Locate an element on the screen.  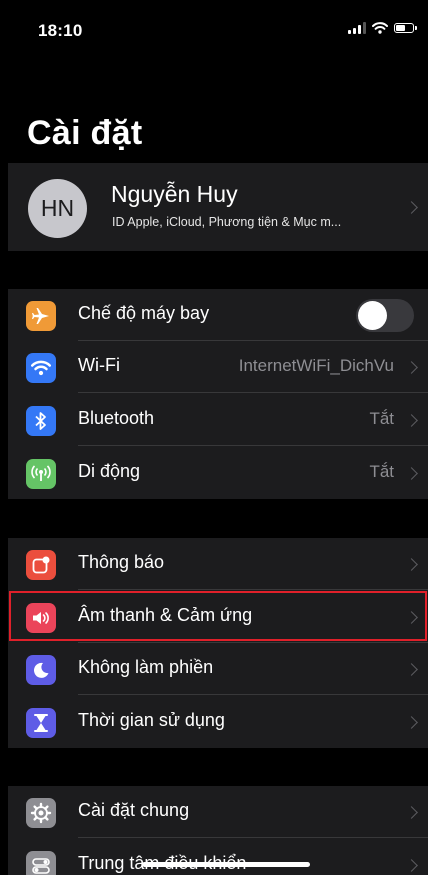
status-time: 18:10 is located at coordinates (60, 30).